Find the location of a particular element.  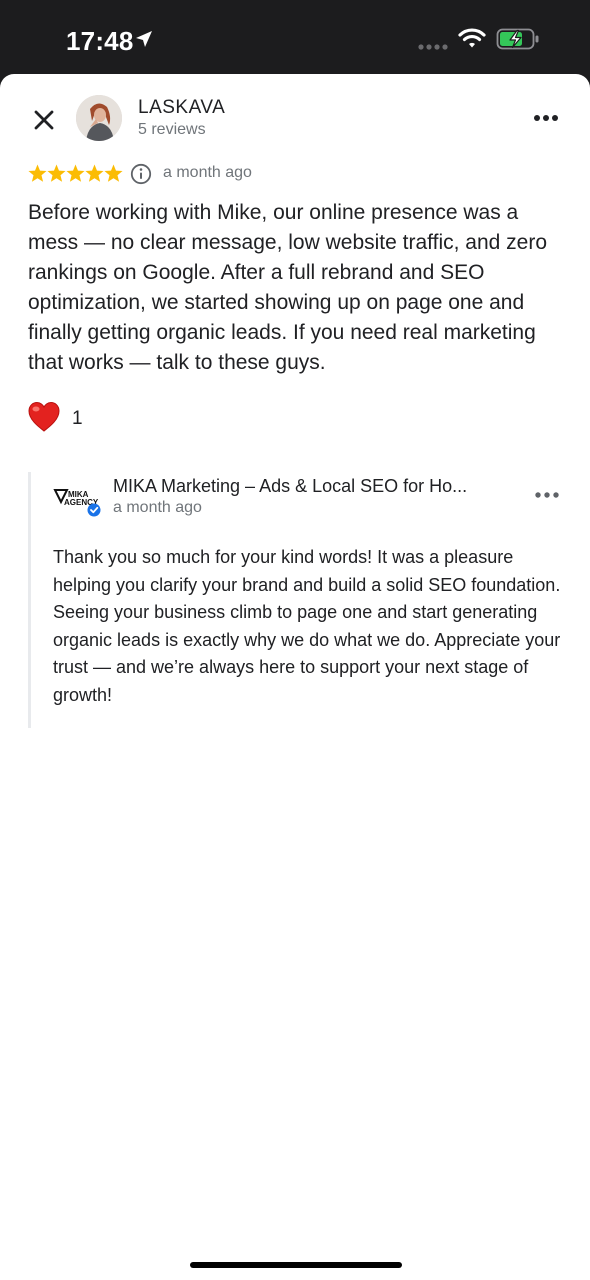

reaction-count: 1 is located at coordinates (77, 418).